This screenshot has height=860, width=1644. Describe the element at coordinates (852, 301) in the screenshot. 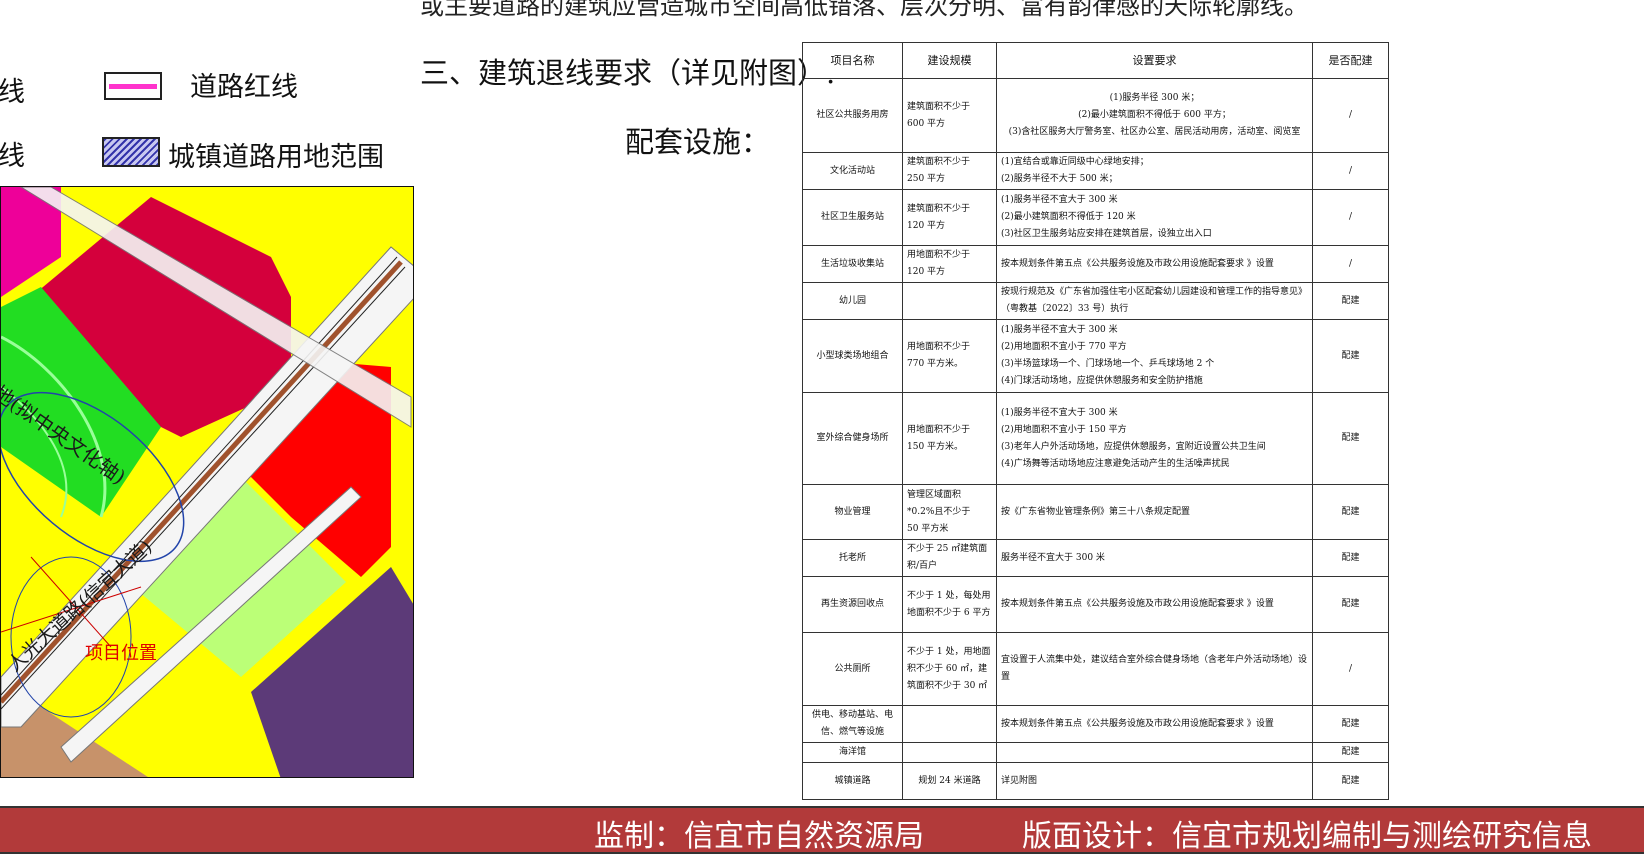

I see `cell-name: 幼儿园` at that location.